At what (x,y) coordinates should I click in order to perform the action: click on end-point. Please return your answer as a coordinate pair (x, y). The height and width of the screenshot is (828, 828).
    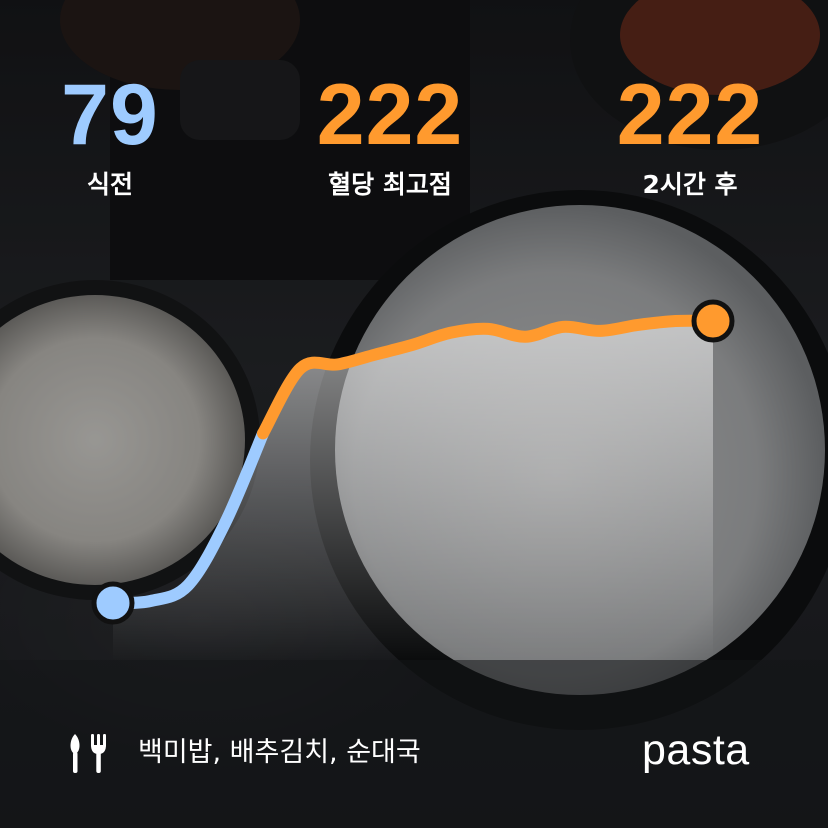
    Looking at the image, I should click on (713, 321).